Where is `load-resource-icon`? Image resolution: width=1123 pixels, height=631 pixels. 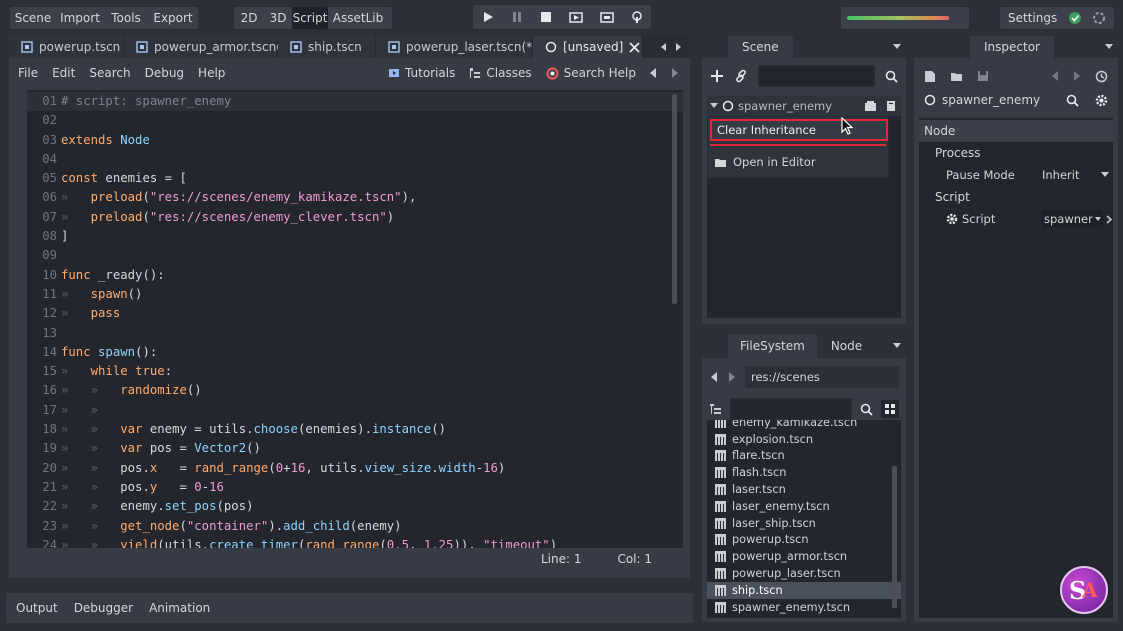 load-resource-icon is located at coordinates (956, 76).